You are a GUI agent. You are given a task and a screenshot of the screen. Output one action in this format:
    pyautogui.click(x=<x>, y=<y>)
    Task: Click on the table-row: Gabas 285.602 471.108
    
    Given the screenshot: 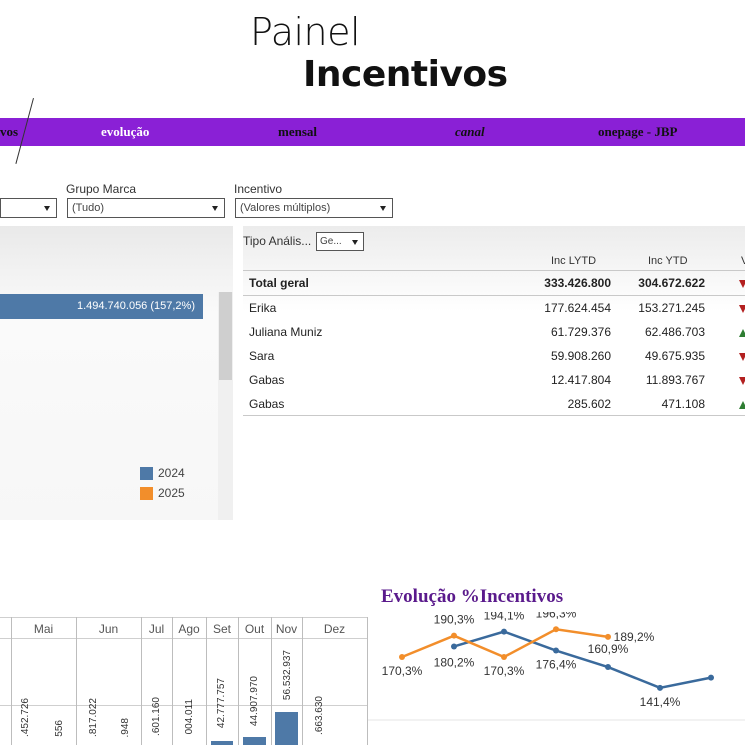 What is the action you would take?
    pyautogui.click(x=494, y=404)
    